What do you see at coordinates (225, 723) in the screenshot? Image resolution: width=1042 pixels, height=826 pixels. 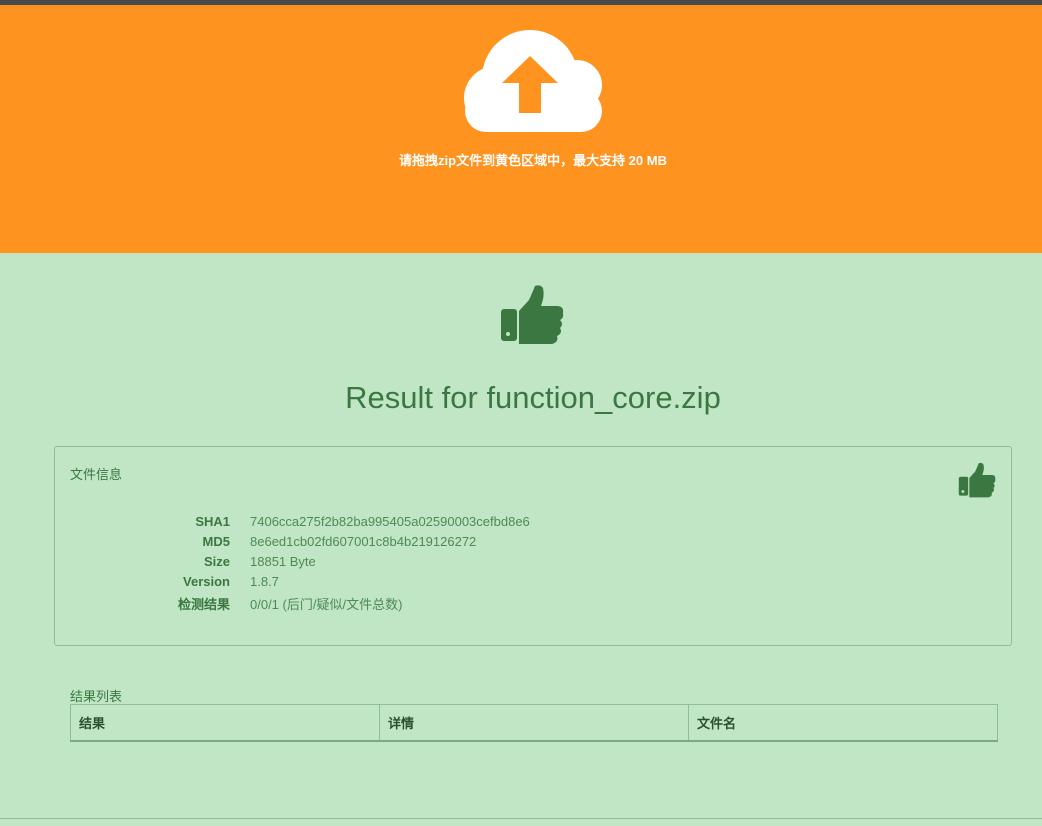 I see `column-header-result: 结果` at bounding box center [225, 723].